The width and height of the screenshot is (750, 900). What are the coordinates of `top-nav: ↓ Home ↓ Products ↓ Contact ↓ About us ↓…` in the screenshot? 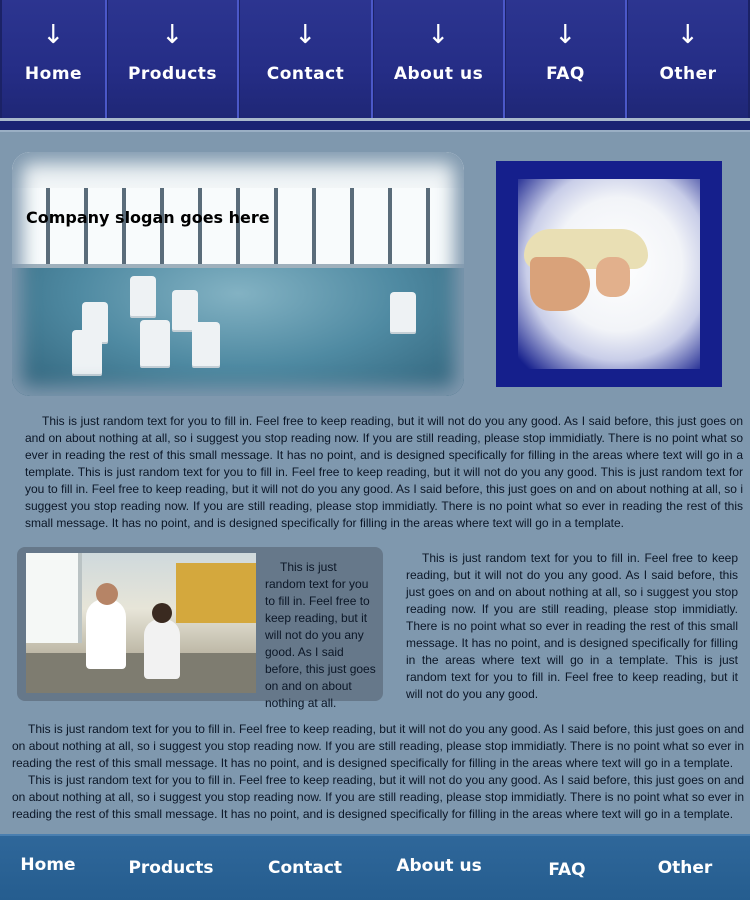 It's located at (375, 59).